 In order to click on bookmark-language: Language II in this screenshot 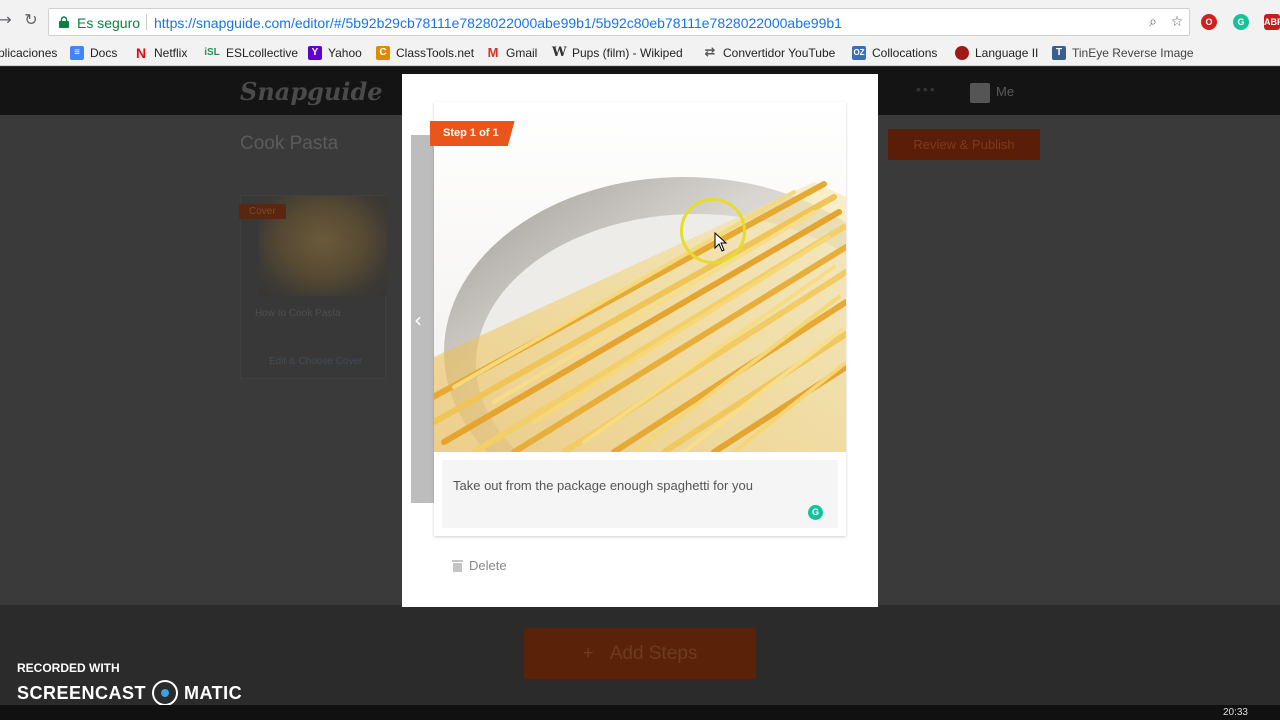, I will do `click(996, 53)`.